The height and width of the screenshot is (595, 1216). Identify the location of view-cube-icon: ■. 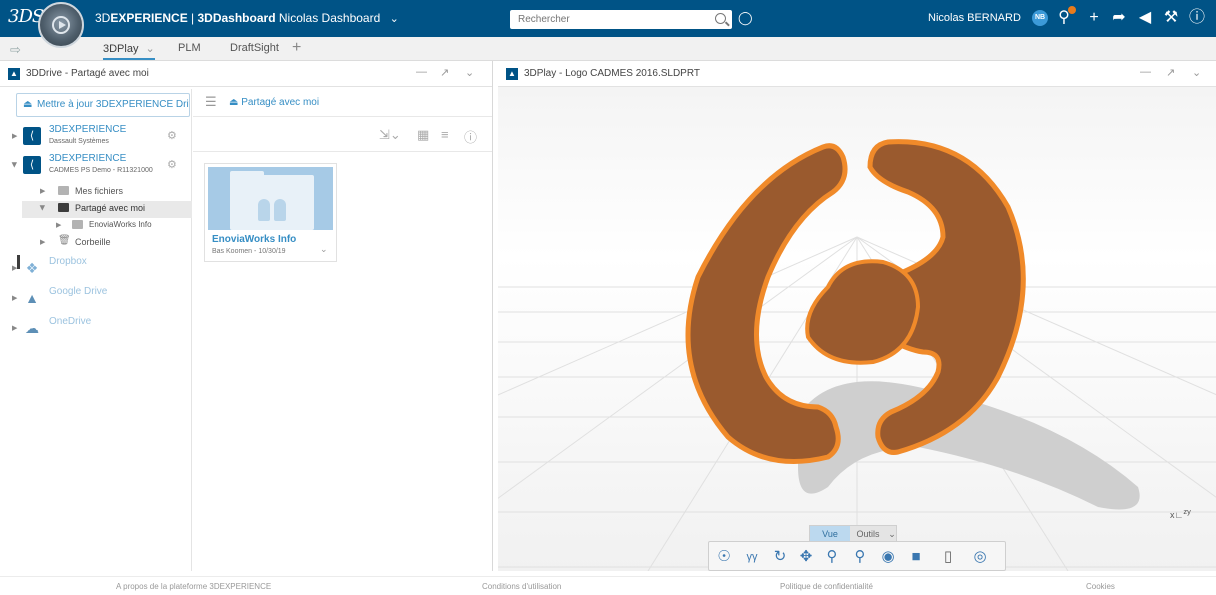
(916, 557).